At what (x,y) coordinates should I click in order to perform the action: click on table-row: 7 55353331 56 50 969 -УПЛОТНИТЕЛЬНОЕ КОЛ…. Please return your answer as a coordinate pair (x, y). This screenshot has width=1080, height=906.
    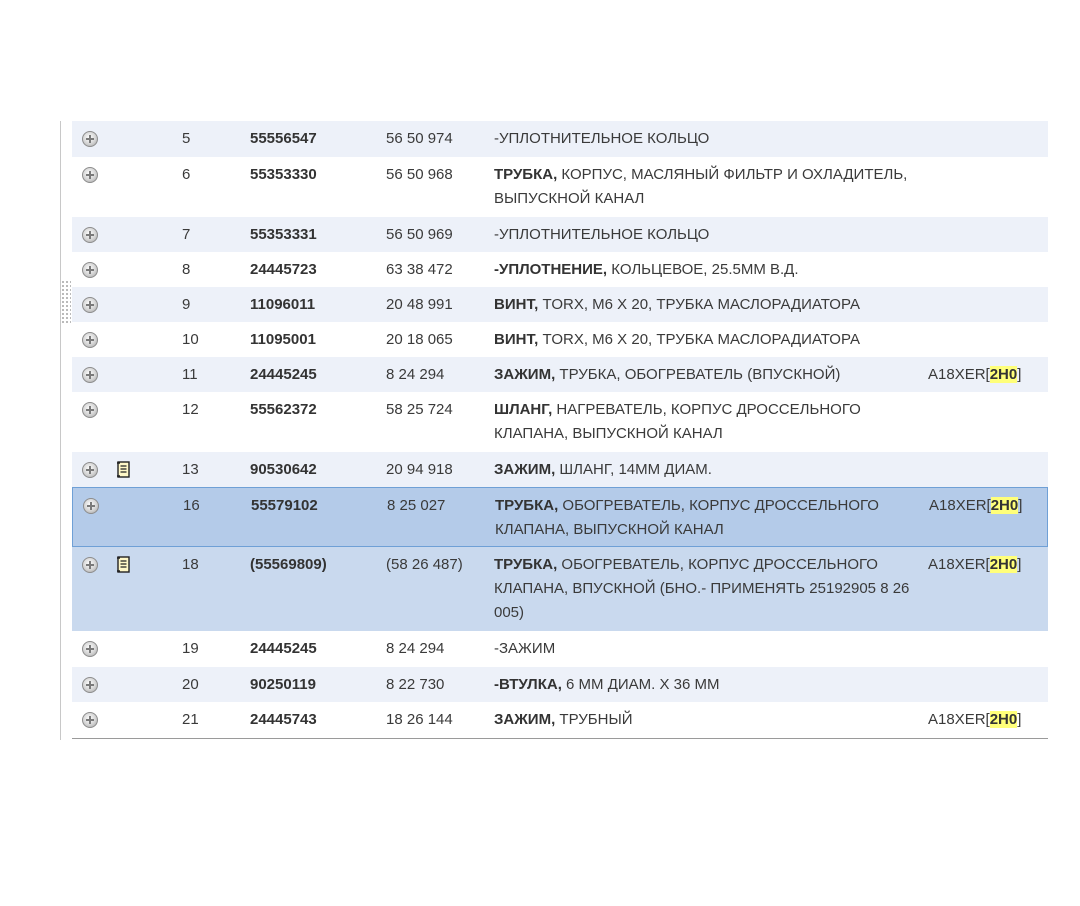
    Looking at the image, I should click on (560, 234).